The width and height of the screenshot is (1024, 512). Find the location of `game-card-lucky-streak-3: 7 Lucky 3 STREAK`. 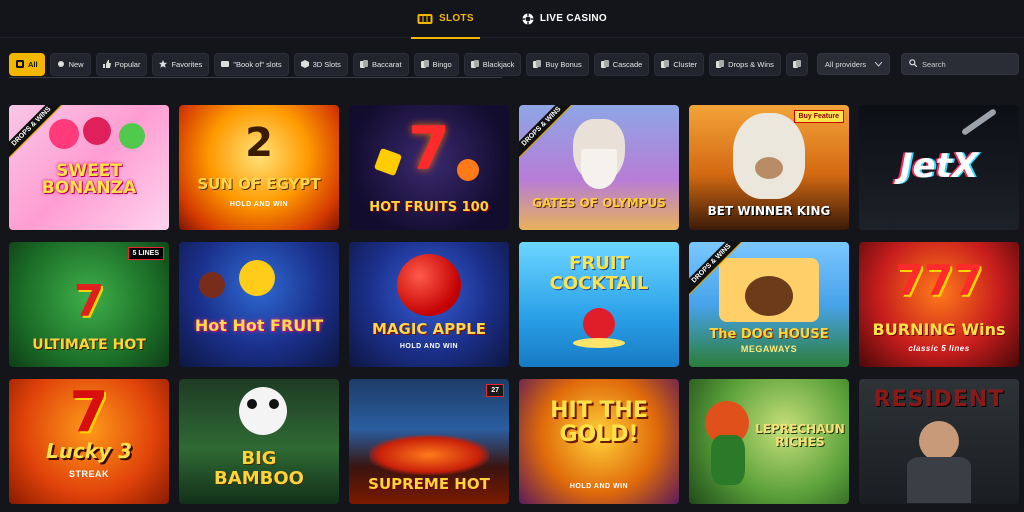

game-card-lucky-streak-3: 7 Lucky 3 STREAK is located at coordinates (89, 441).